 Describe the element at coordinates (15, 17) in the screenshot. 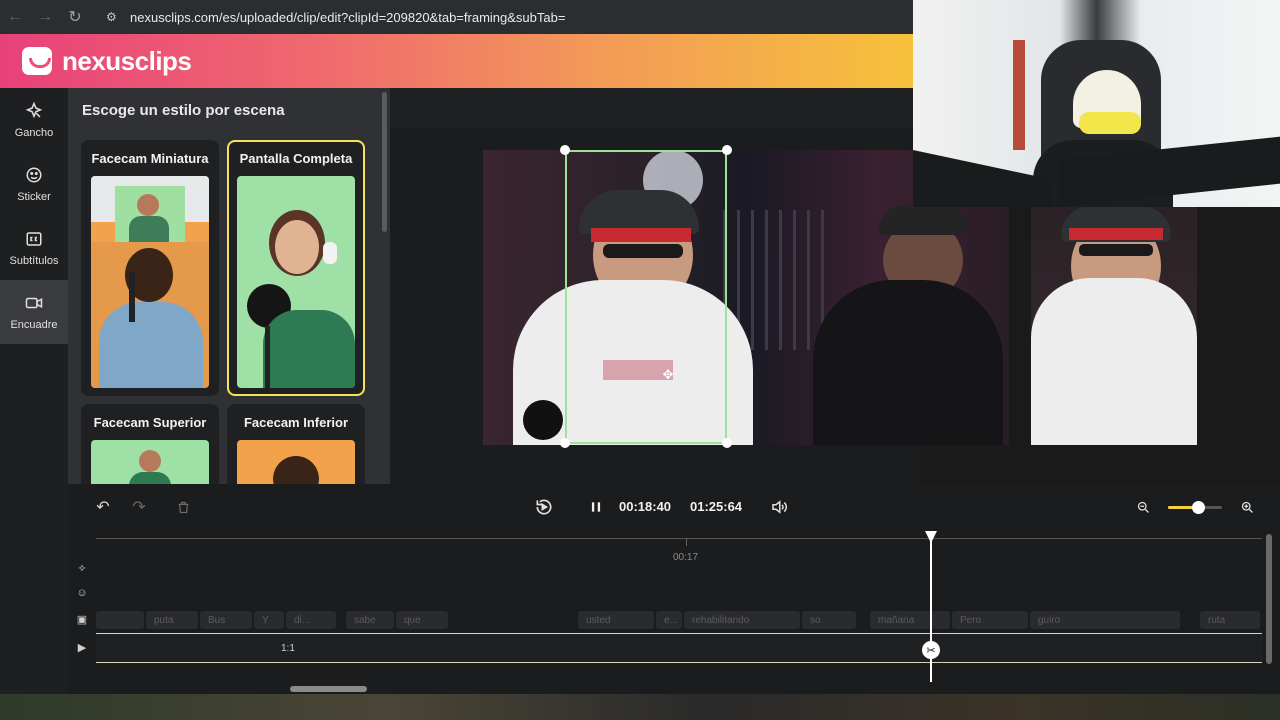

I see `back-arrow-icon: ←` at that location.